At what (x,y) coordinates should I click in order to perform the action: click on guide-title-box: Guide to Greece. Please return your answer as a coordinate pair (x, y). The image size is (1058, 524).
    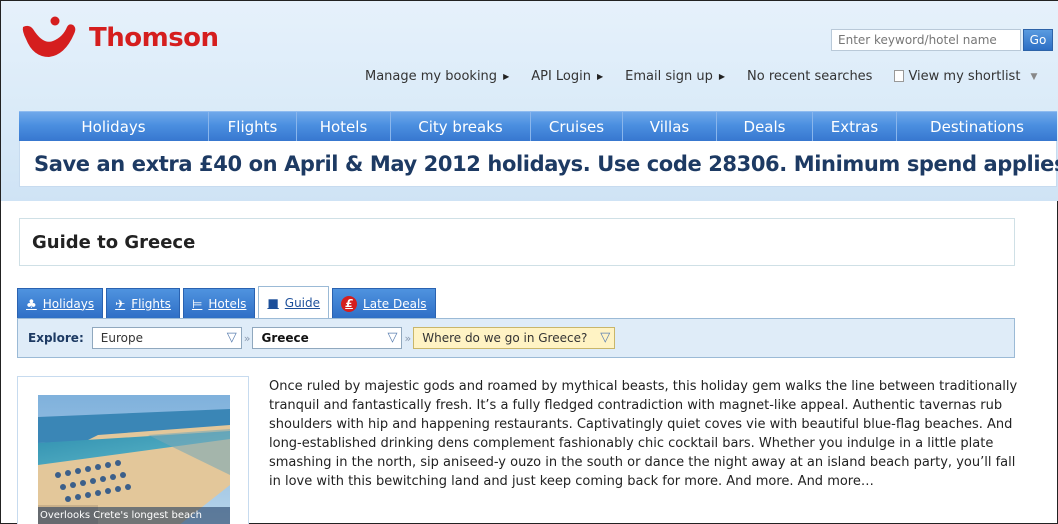
    Looking at the image, I should click on (517, 242).